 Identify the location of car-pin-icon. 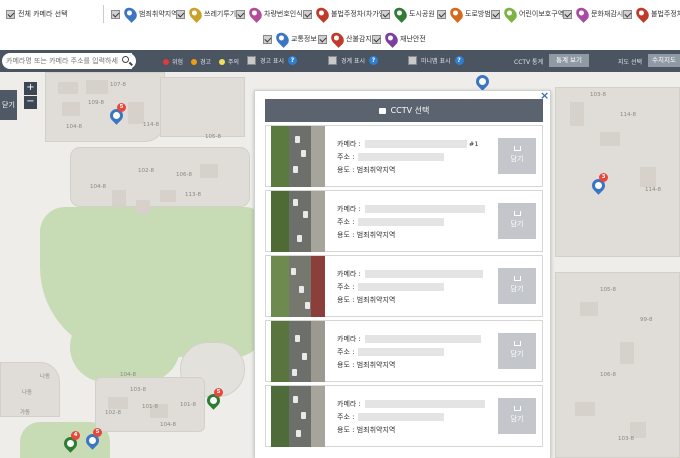
(255, 14).